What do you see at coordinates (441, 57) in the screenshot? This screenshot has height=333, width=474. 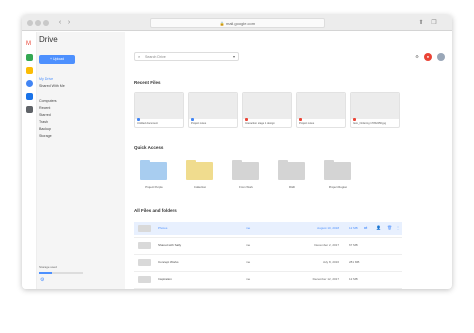 I see `avatar` at bounding box center [441, 57].